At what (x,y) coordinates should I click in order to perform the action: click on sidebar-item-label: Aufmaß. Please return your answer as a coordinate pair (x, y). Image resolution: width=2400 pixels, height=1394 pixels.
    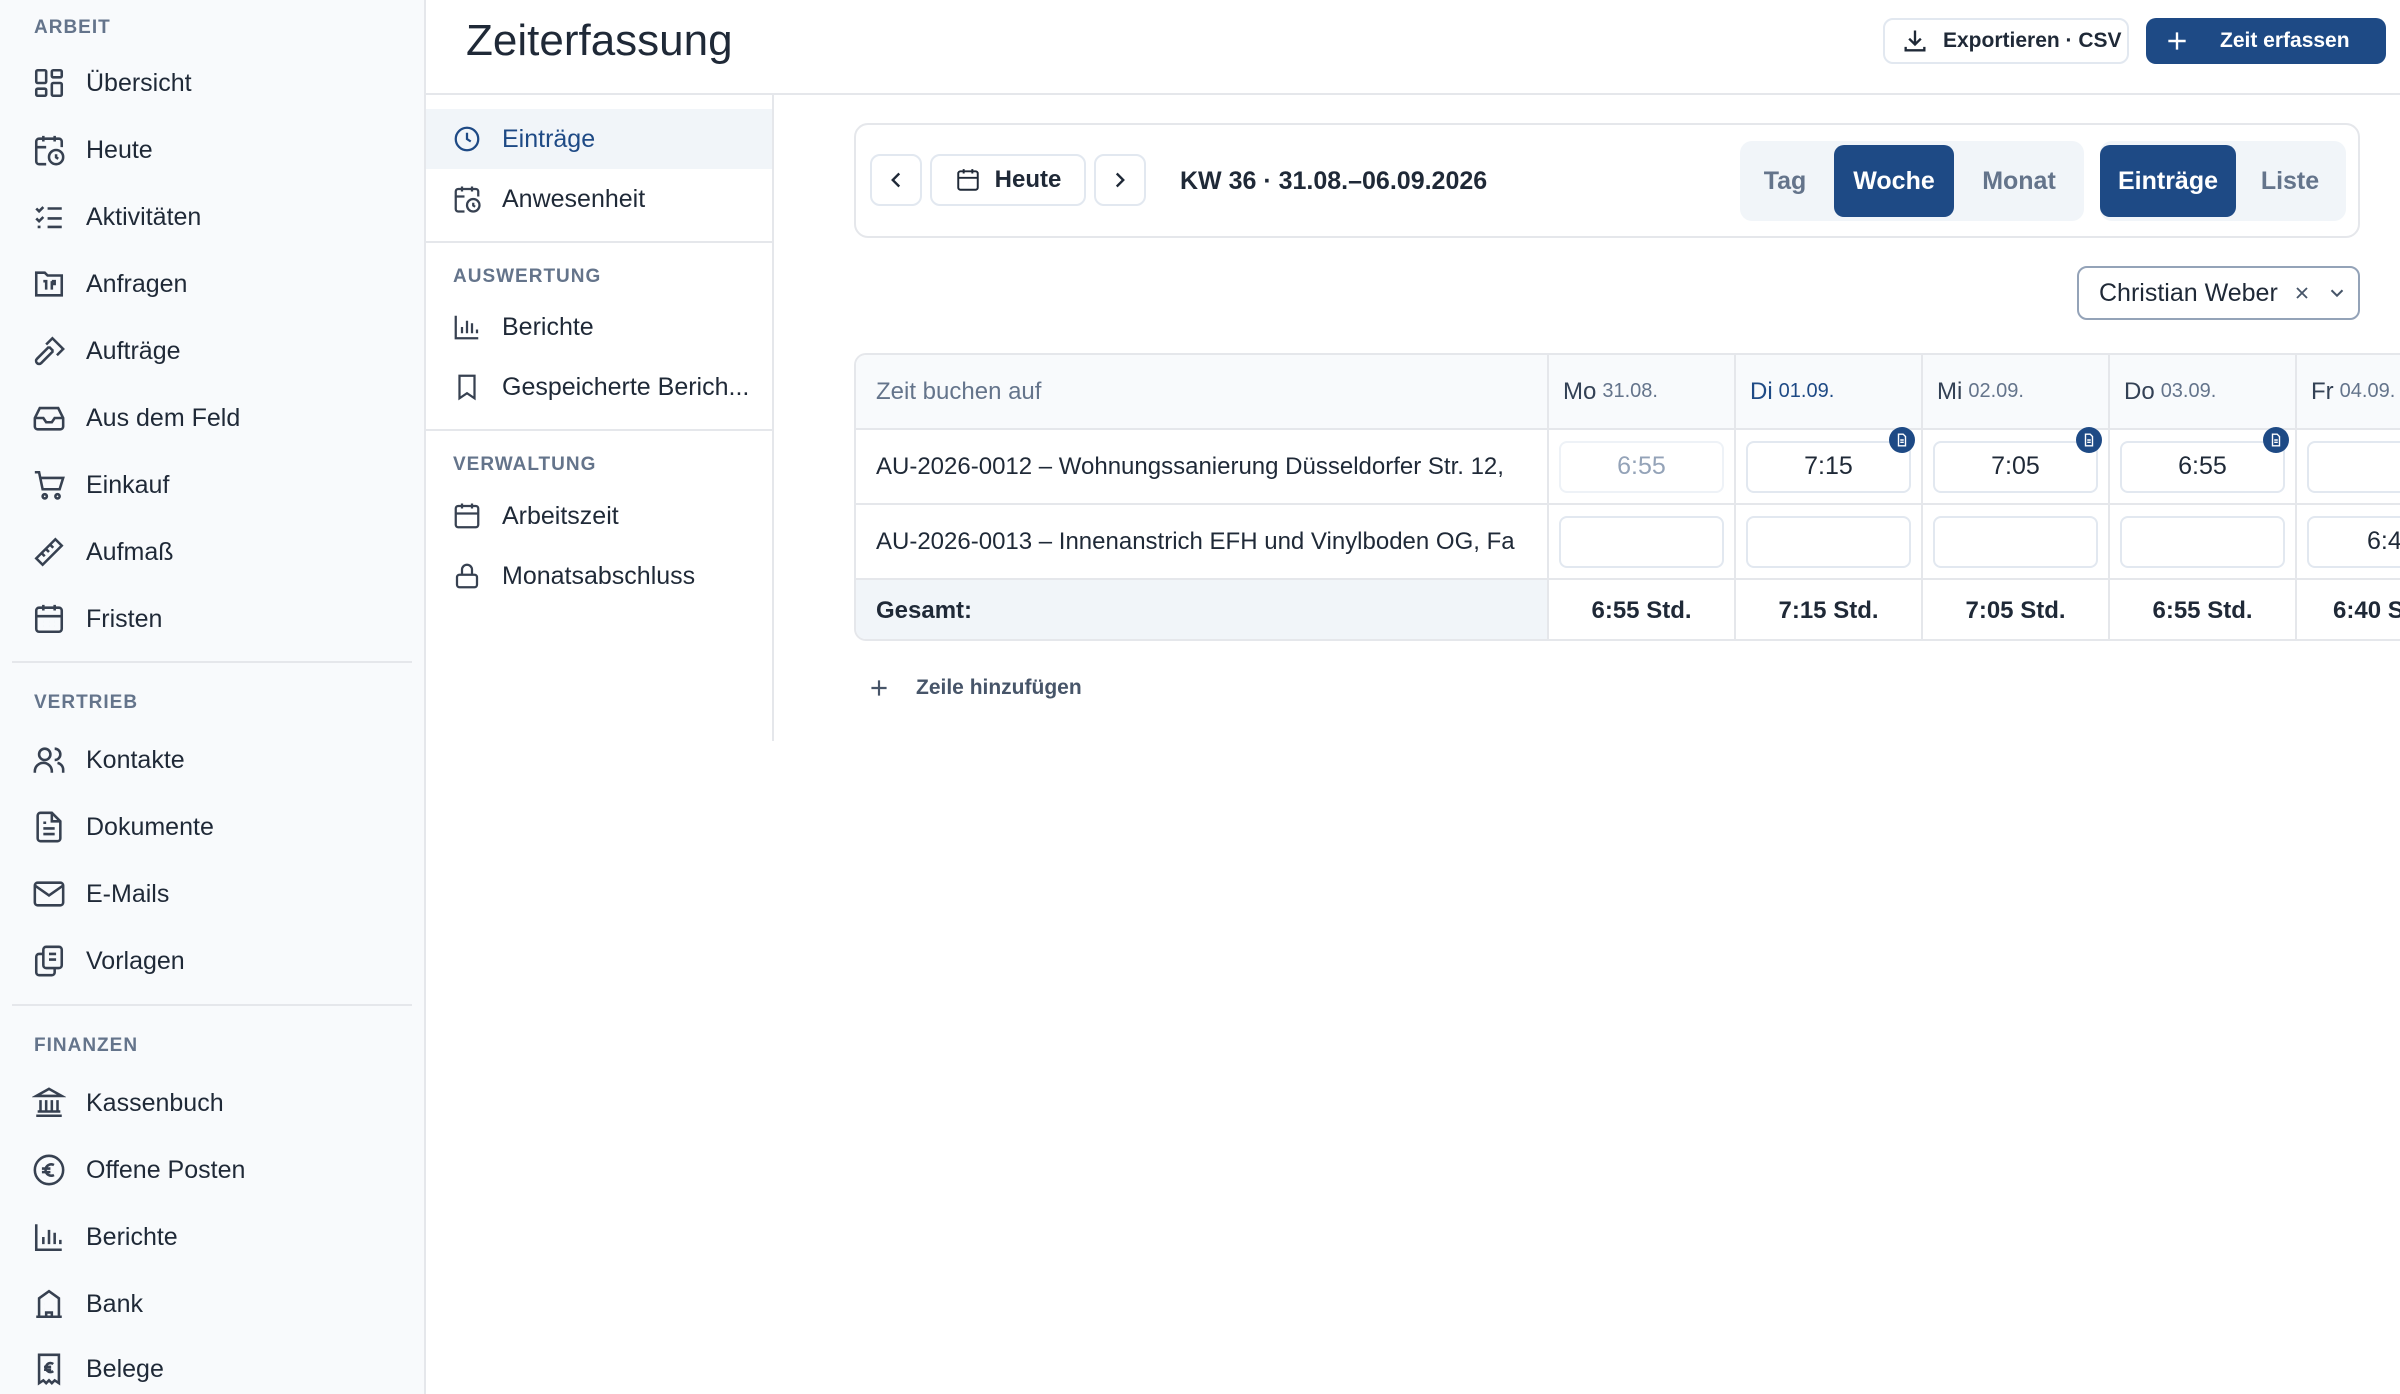
    Looking at the image, I should click on (130, 551).